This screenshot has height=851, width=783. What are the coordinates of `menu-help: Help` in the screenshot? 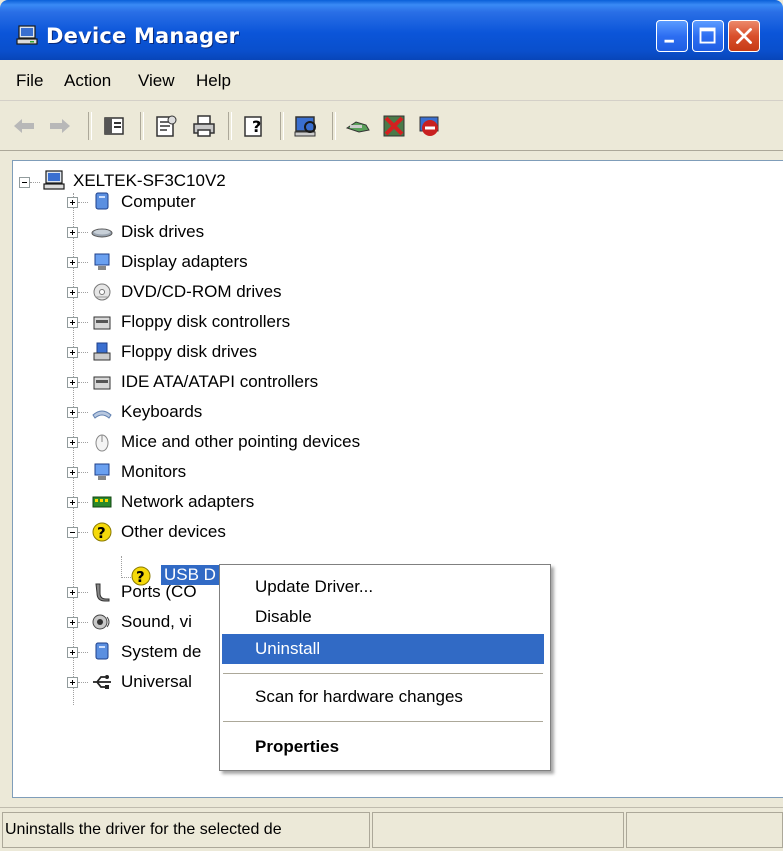 It's located at (213, 81).